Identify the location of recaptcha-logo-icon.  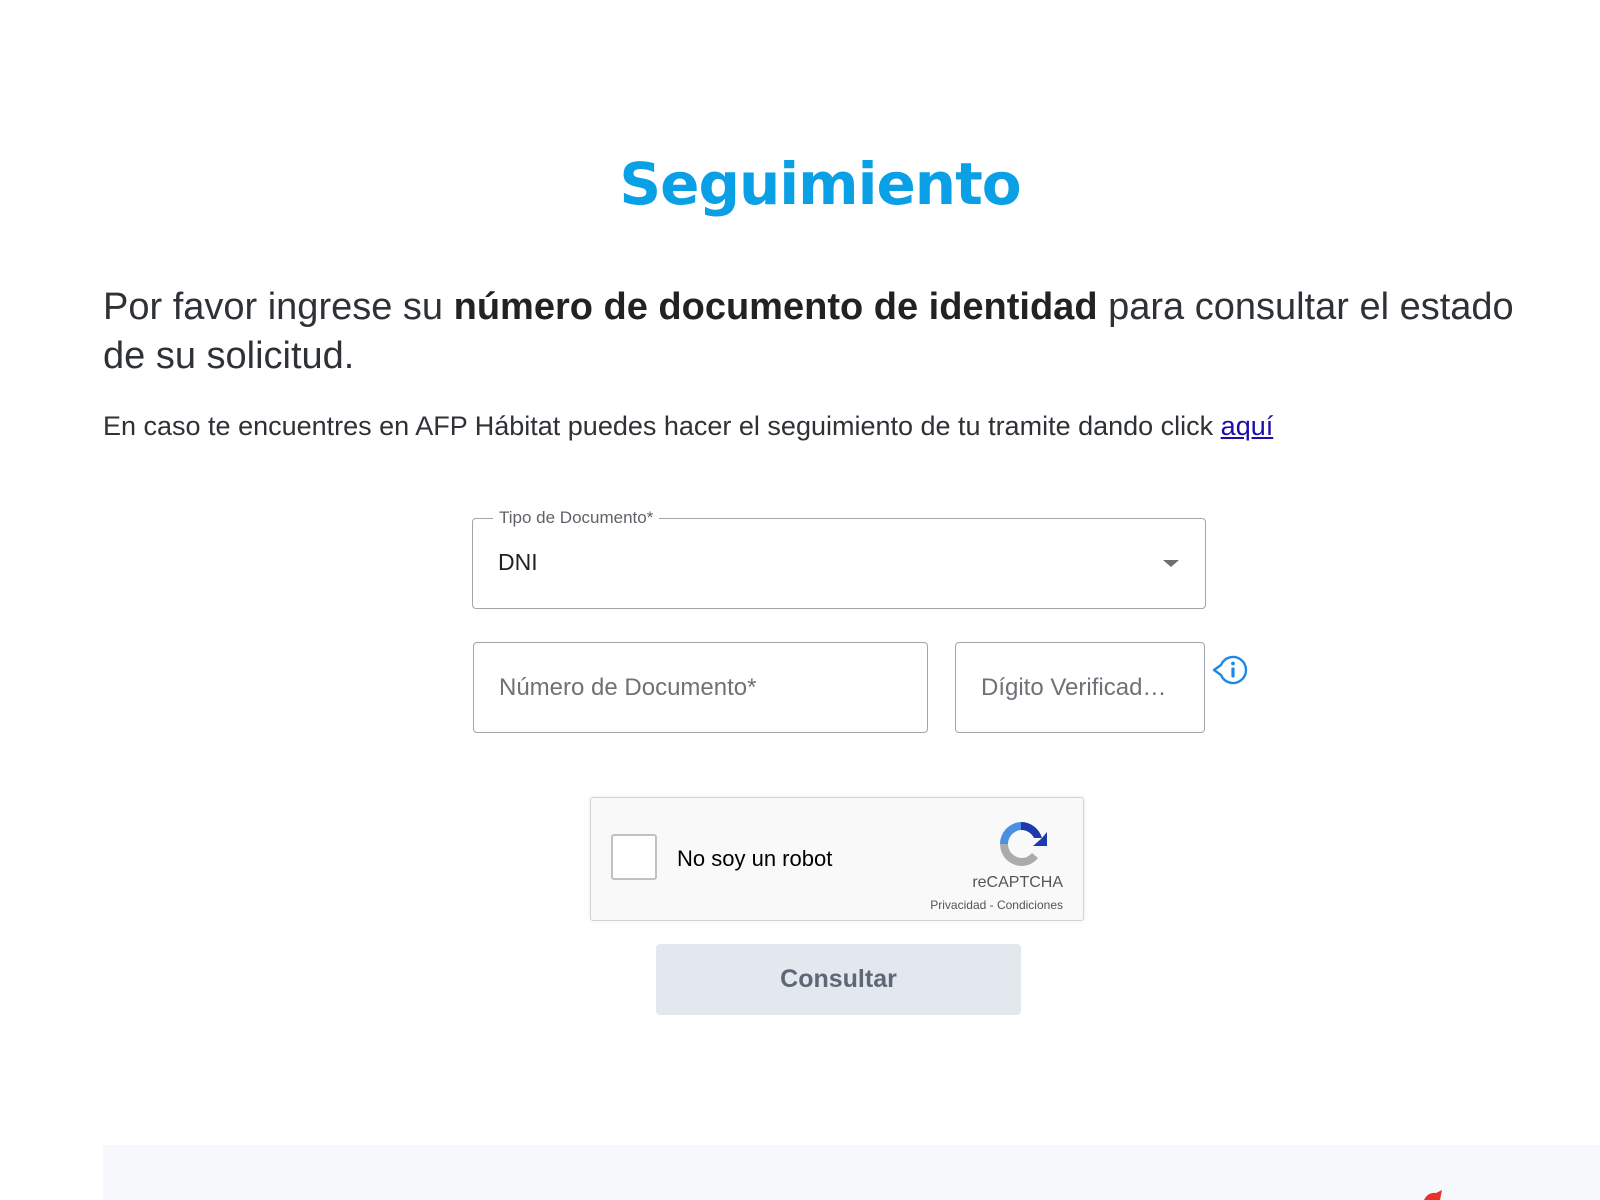
(1023, 844).